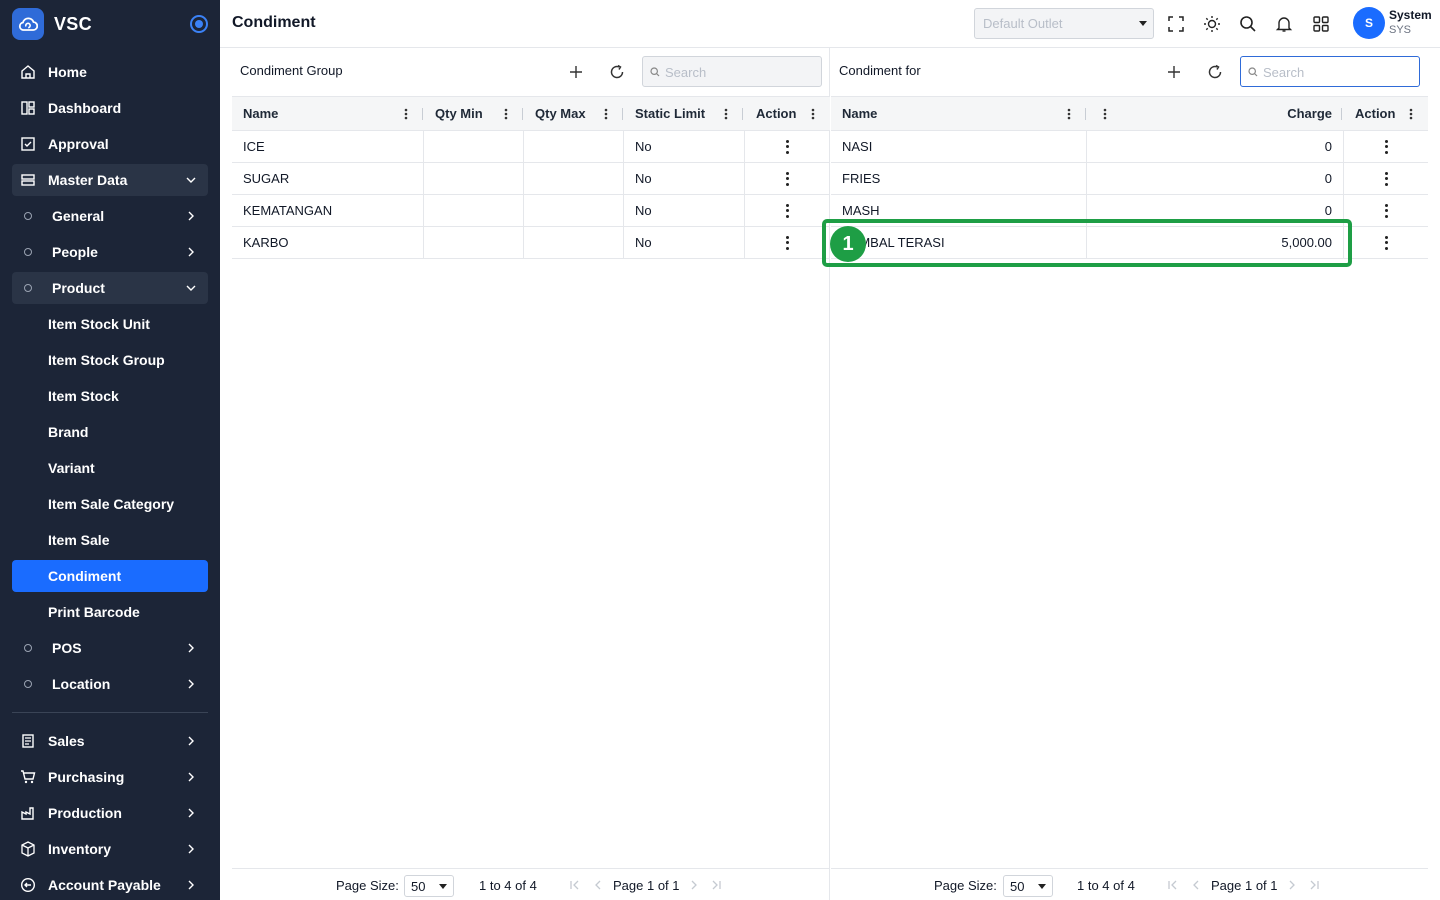 The image size is (1440, 900). Describe the element at coordinates (199, 24) in the screenshot. I see `sidebar-toggle-icon` at that location.